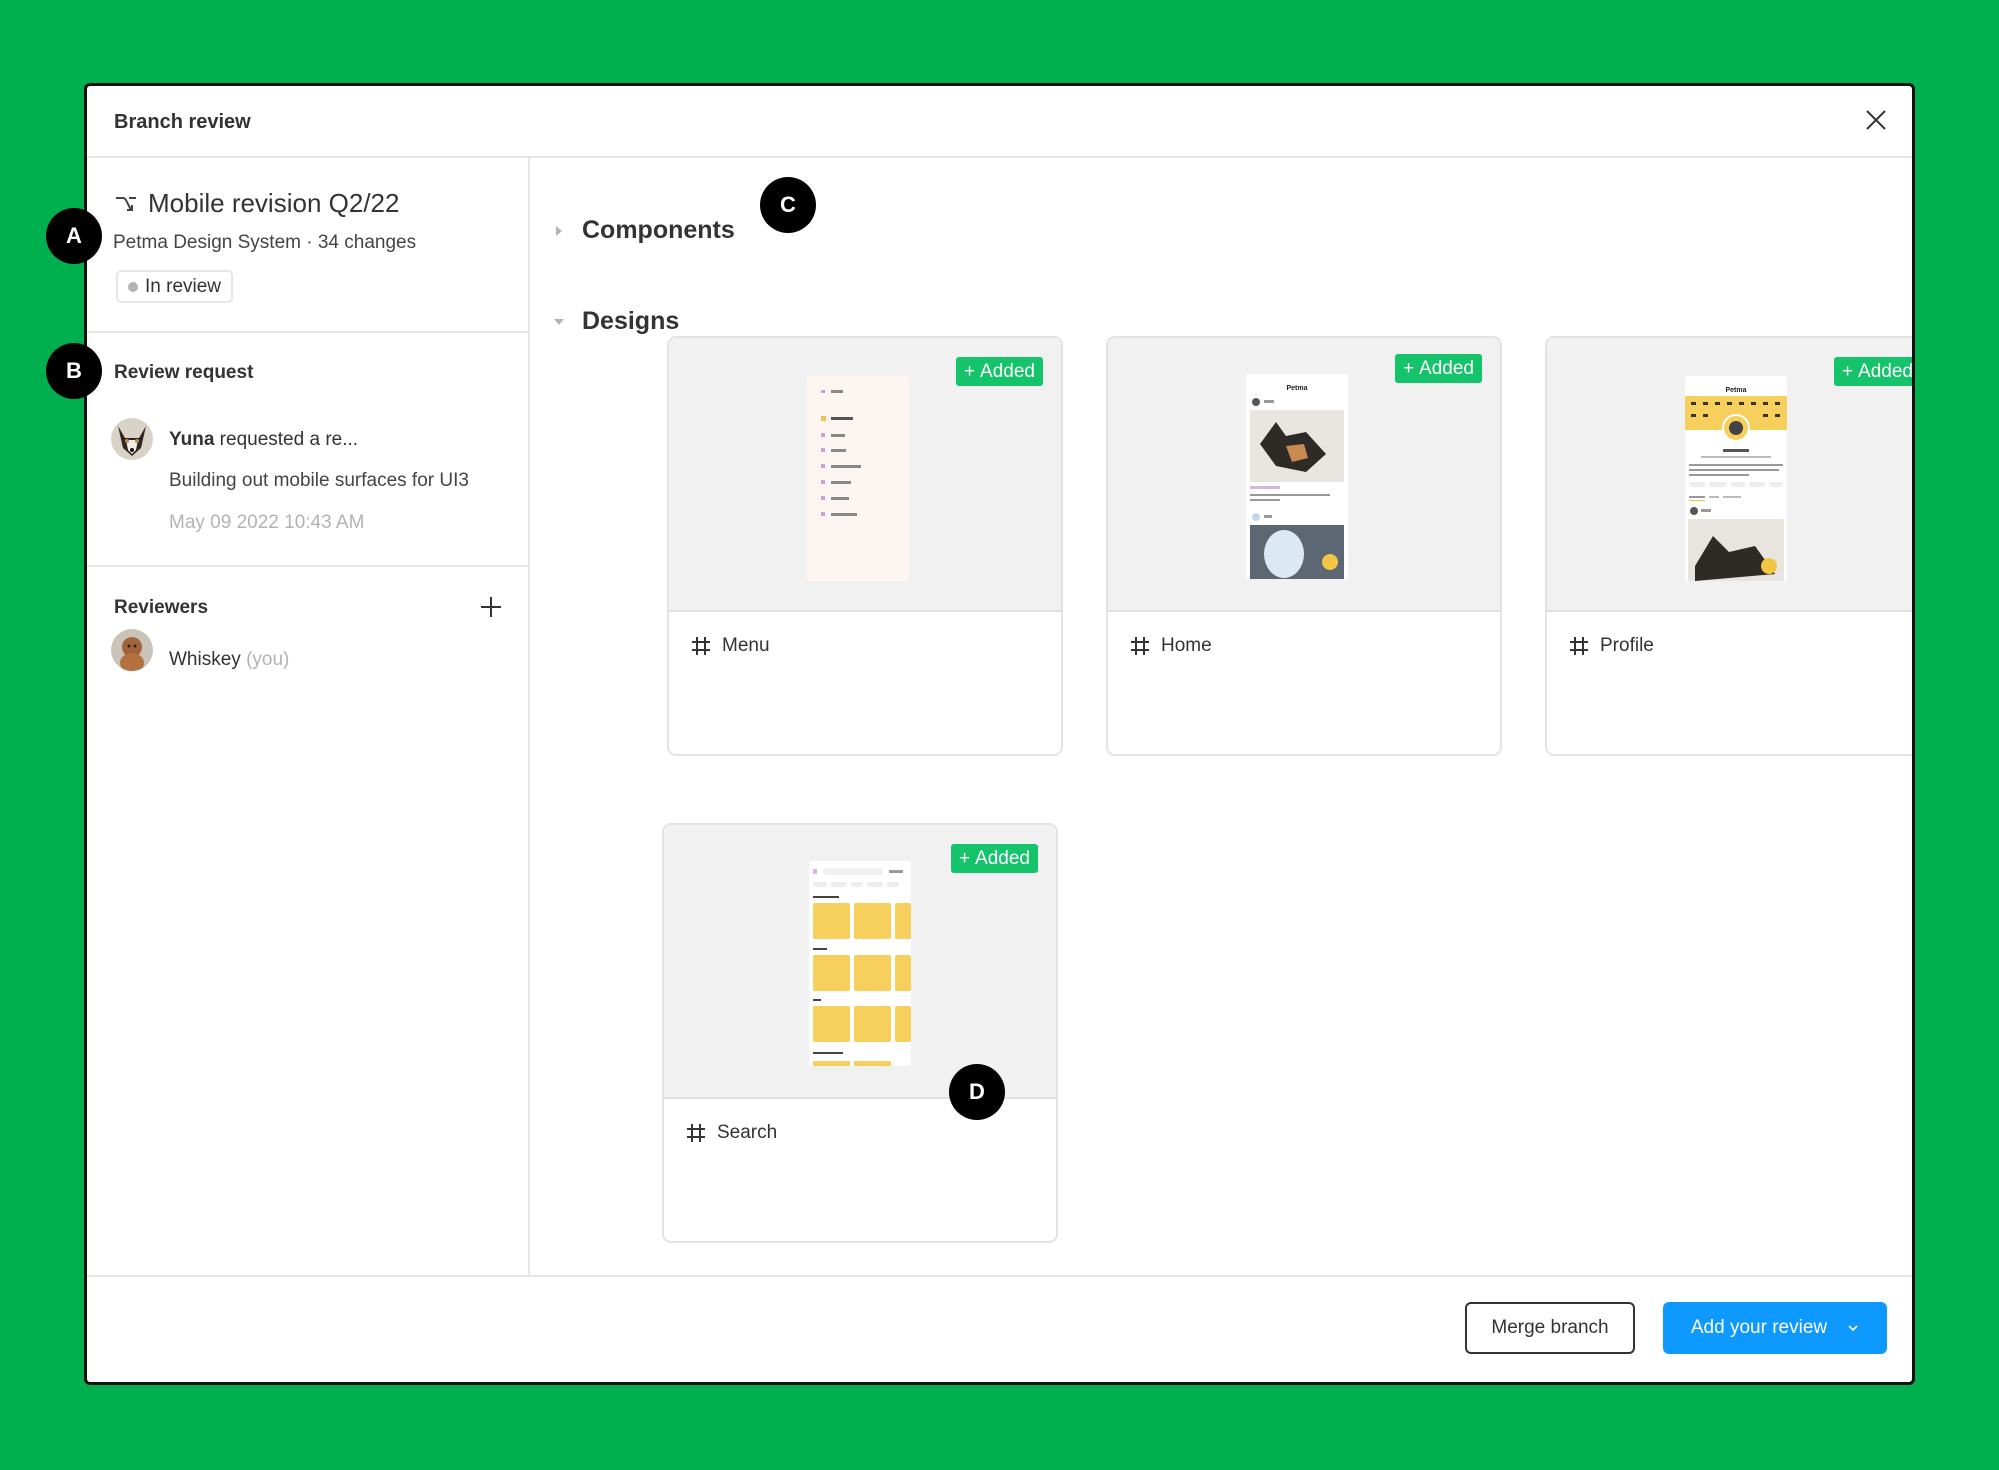  I want to click on branch-title-row: Mobile revision Q2/22, so click(256, 203).